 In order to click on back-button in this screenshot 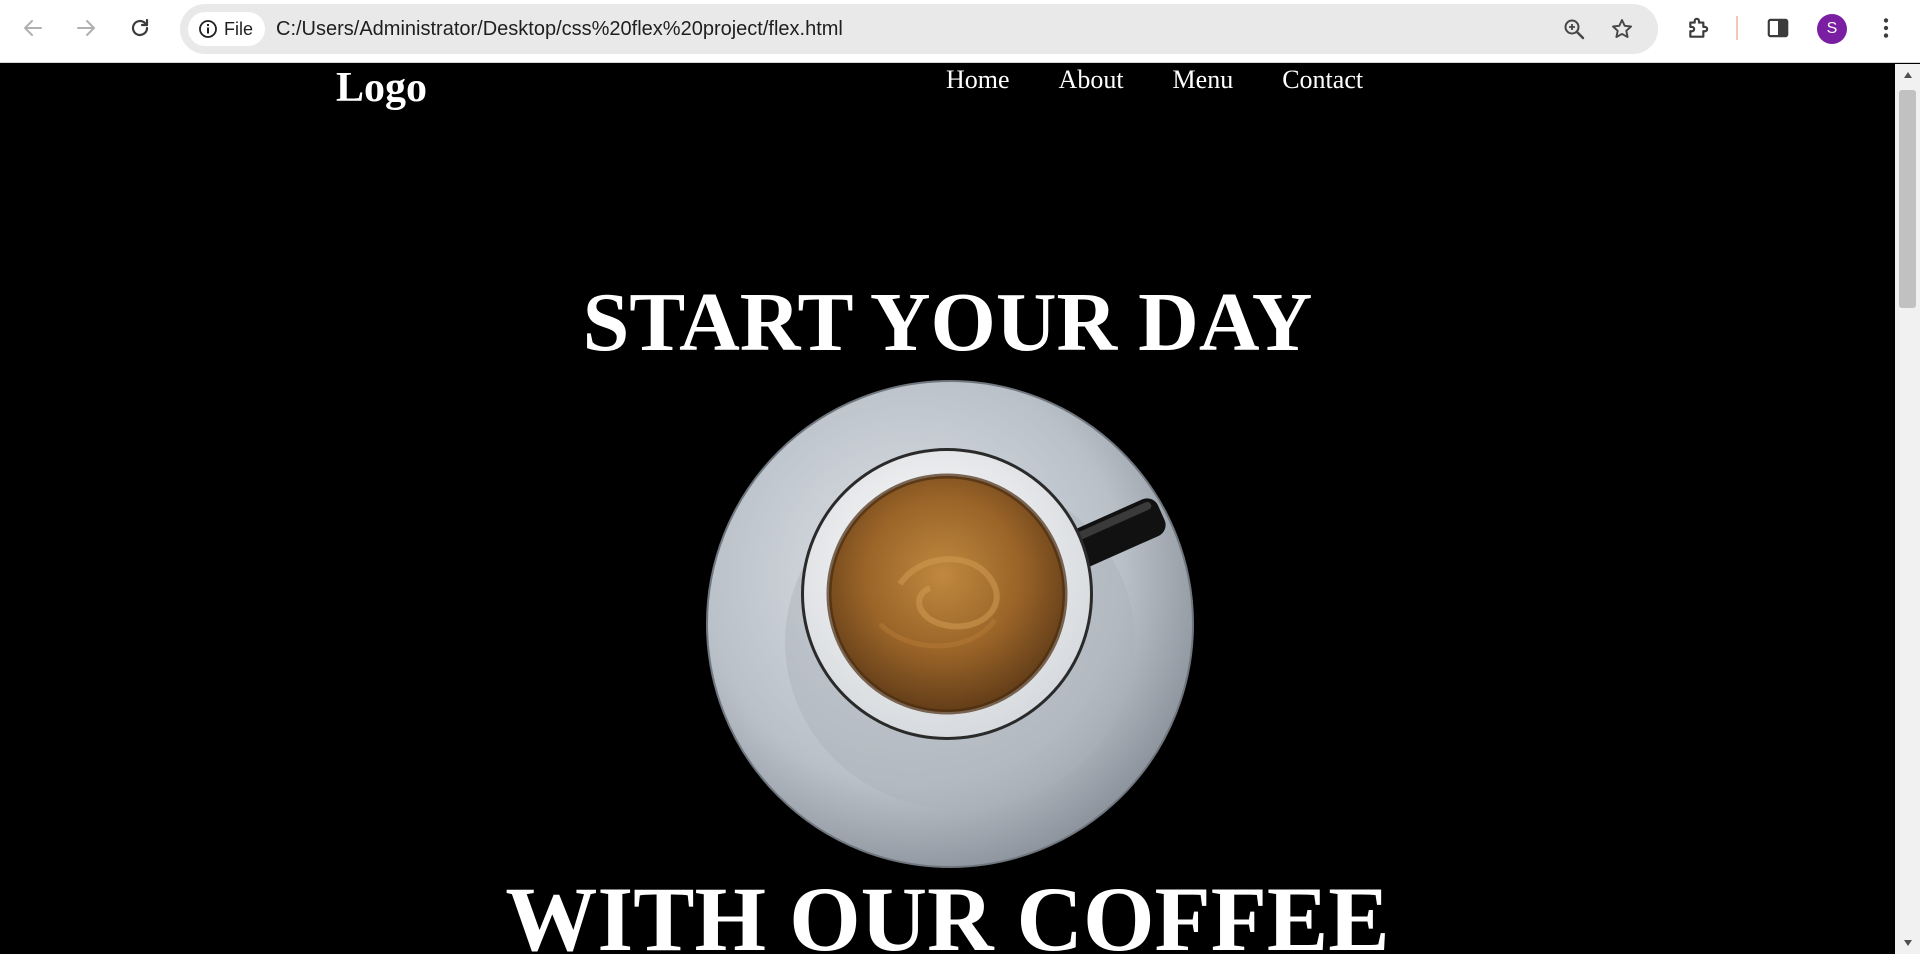, I will do `click(33, 28)`.